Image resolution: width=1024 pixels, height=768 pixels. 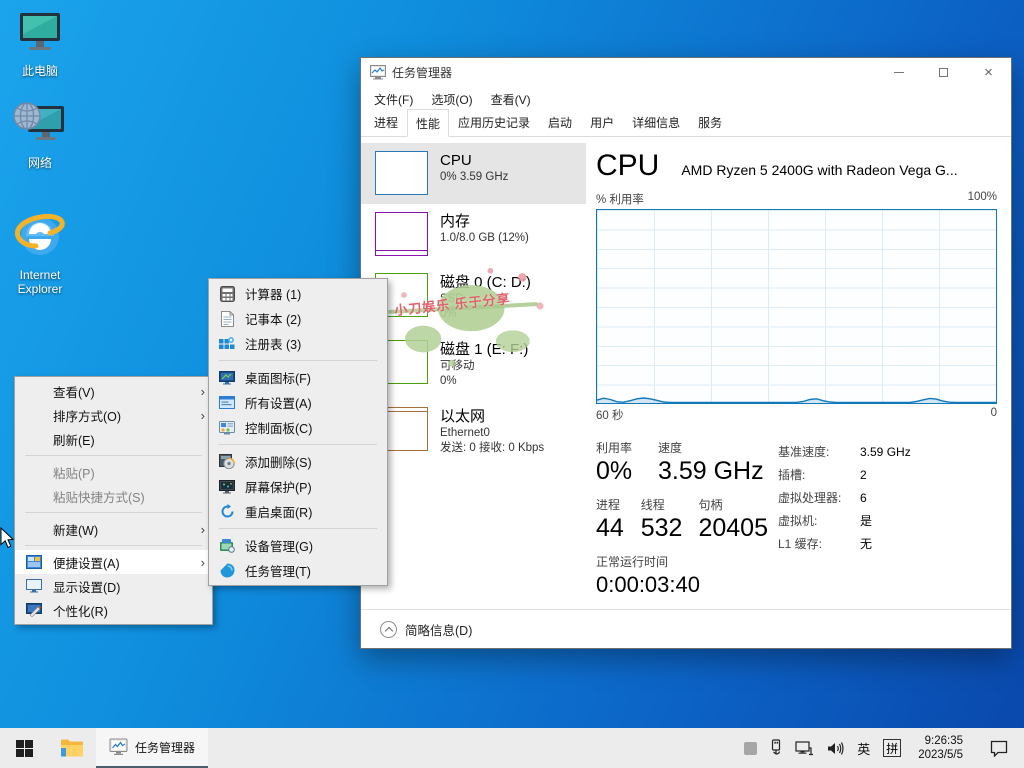 I want to click on clock-time: 9:26:35, so click(x=943, y=741).